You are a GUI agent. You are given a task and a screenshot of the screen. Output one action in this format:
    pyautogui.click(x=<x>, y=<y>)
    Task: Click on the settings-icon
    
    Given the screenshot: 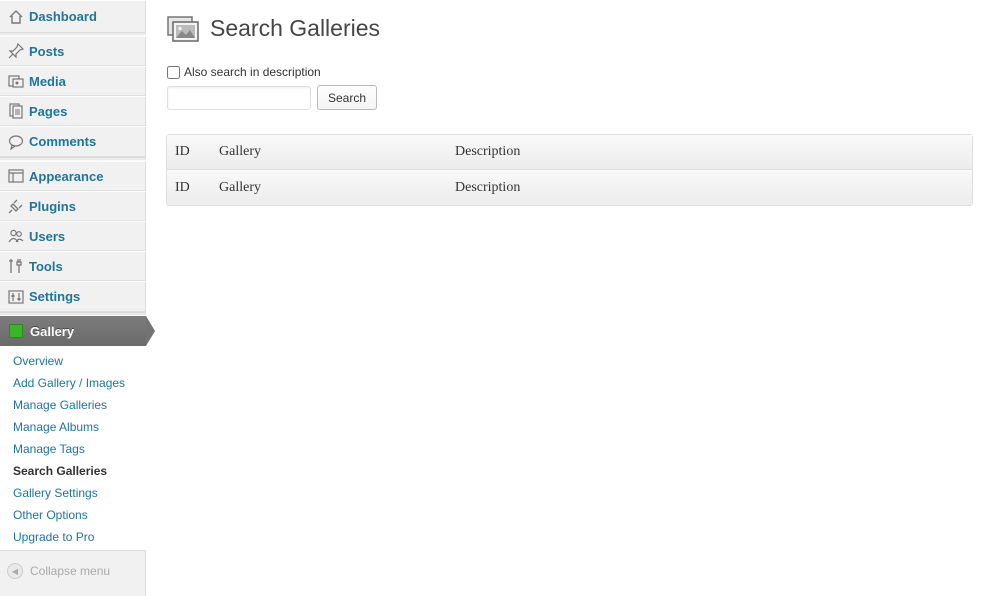 What is the action you would take?
    pyautogui.click(x=16, y=297)
    